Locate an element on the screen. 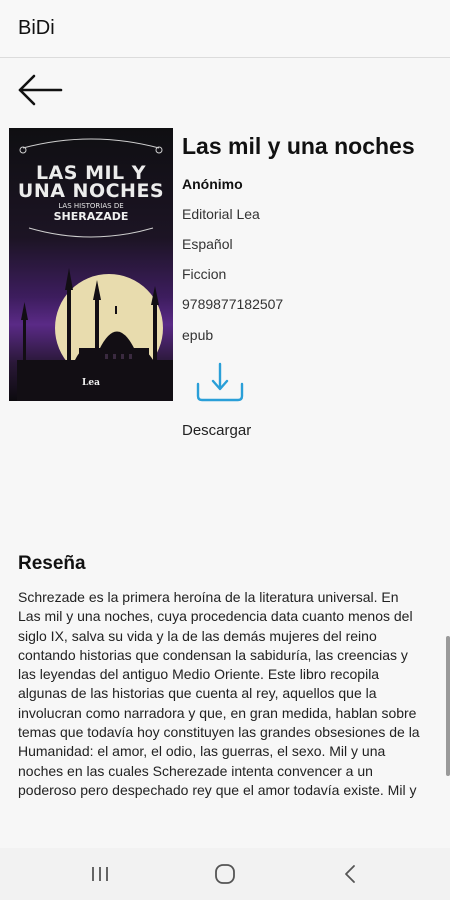  recents-button is located at coordinates (100, 874).